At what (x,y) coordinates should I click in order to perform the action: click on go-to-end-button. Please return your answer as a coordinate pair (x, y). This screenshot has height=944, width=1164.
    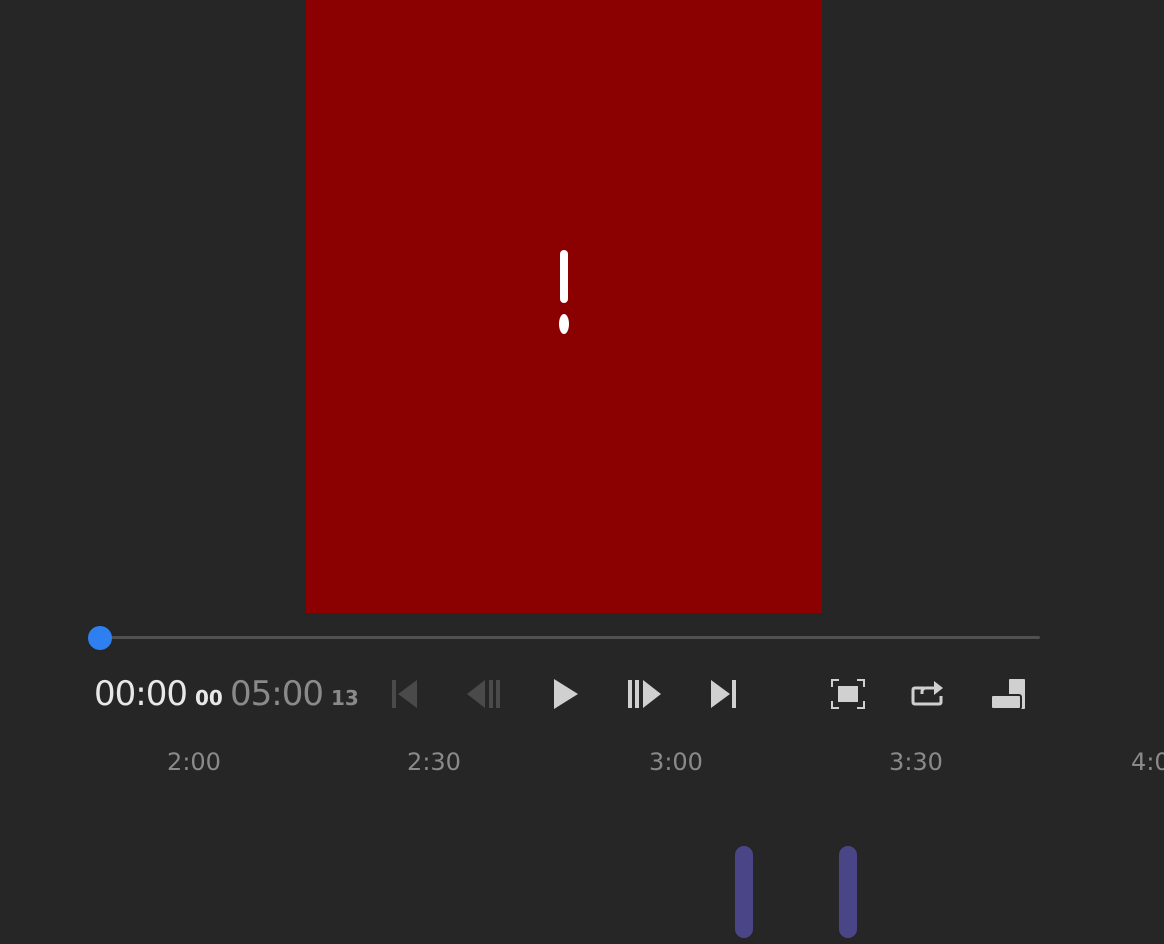
    Looking at the image, I should click on (724, 694).